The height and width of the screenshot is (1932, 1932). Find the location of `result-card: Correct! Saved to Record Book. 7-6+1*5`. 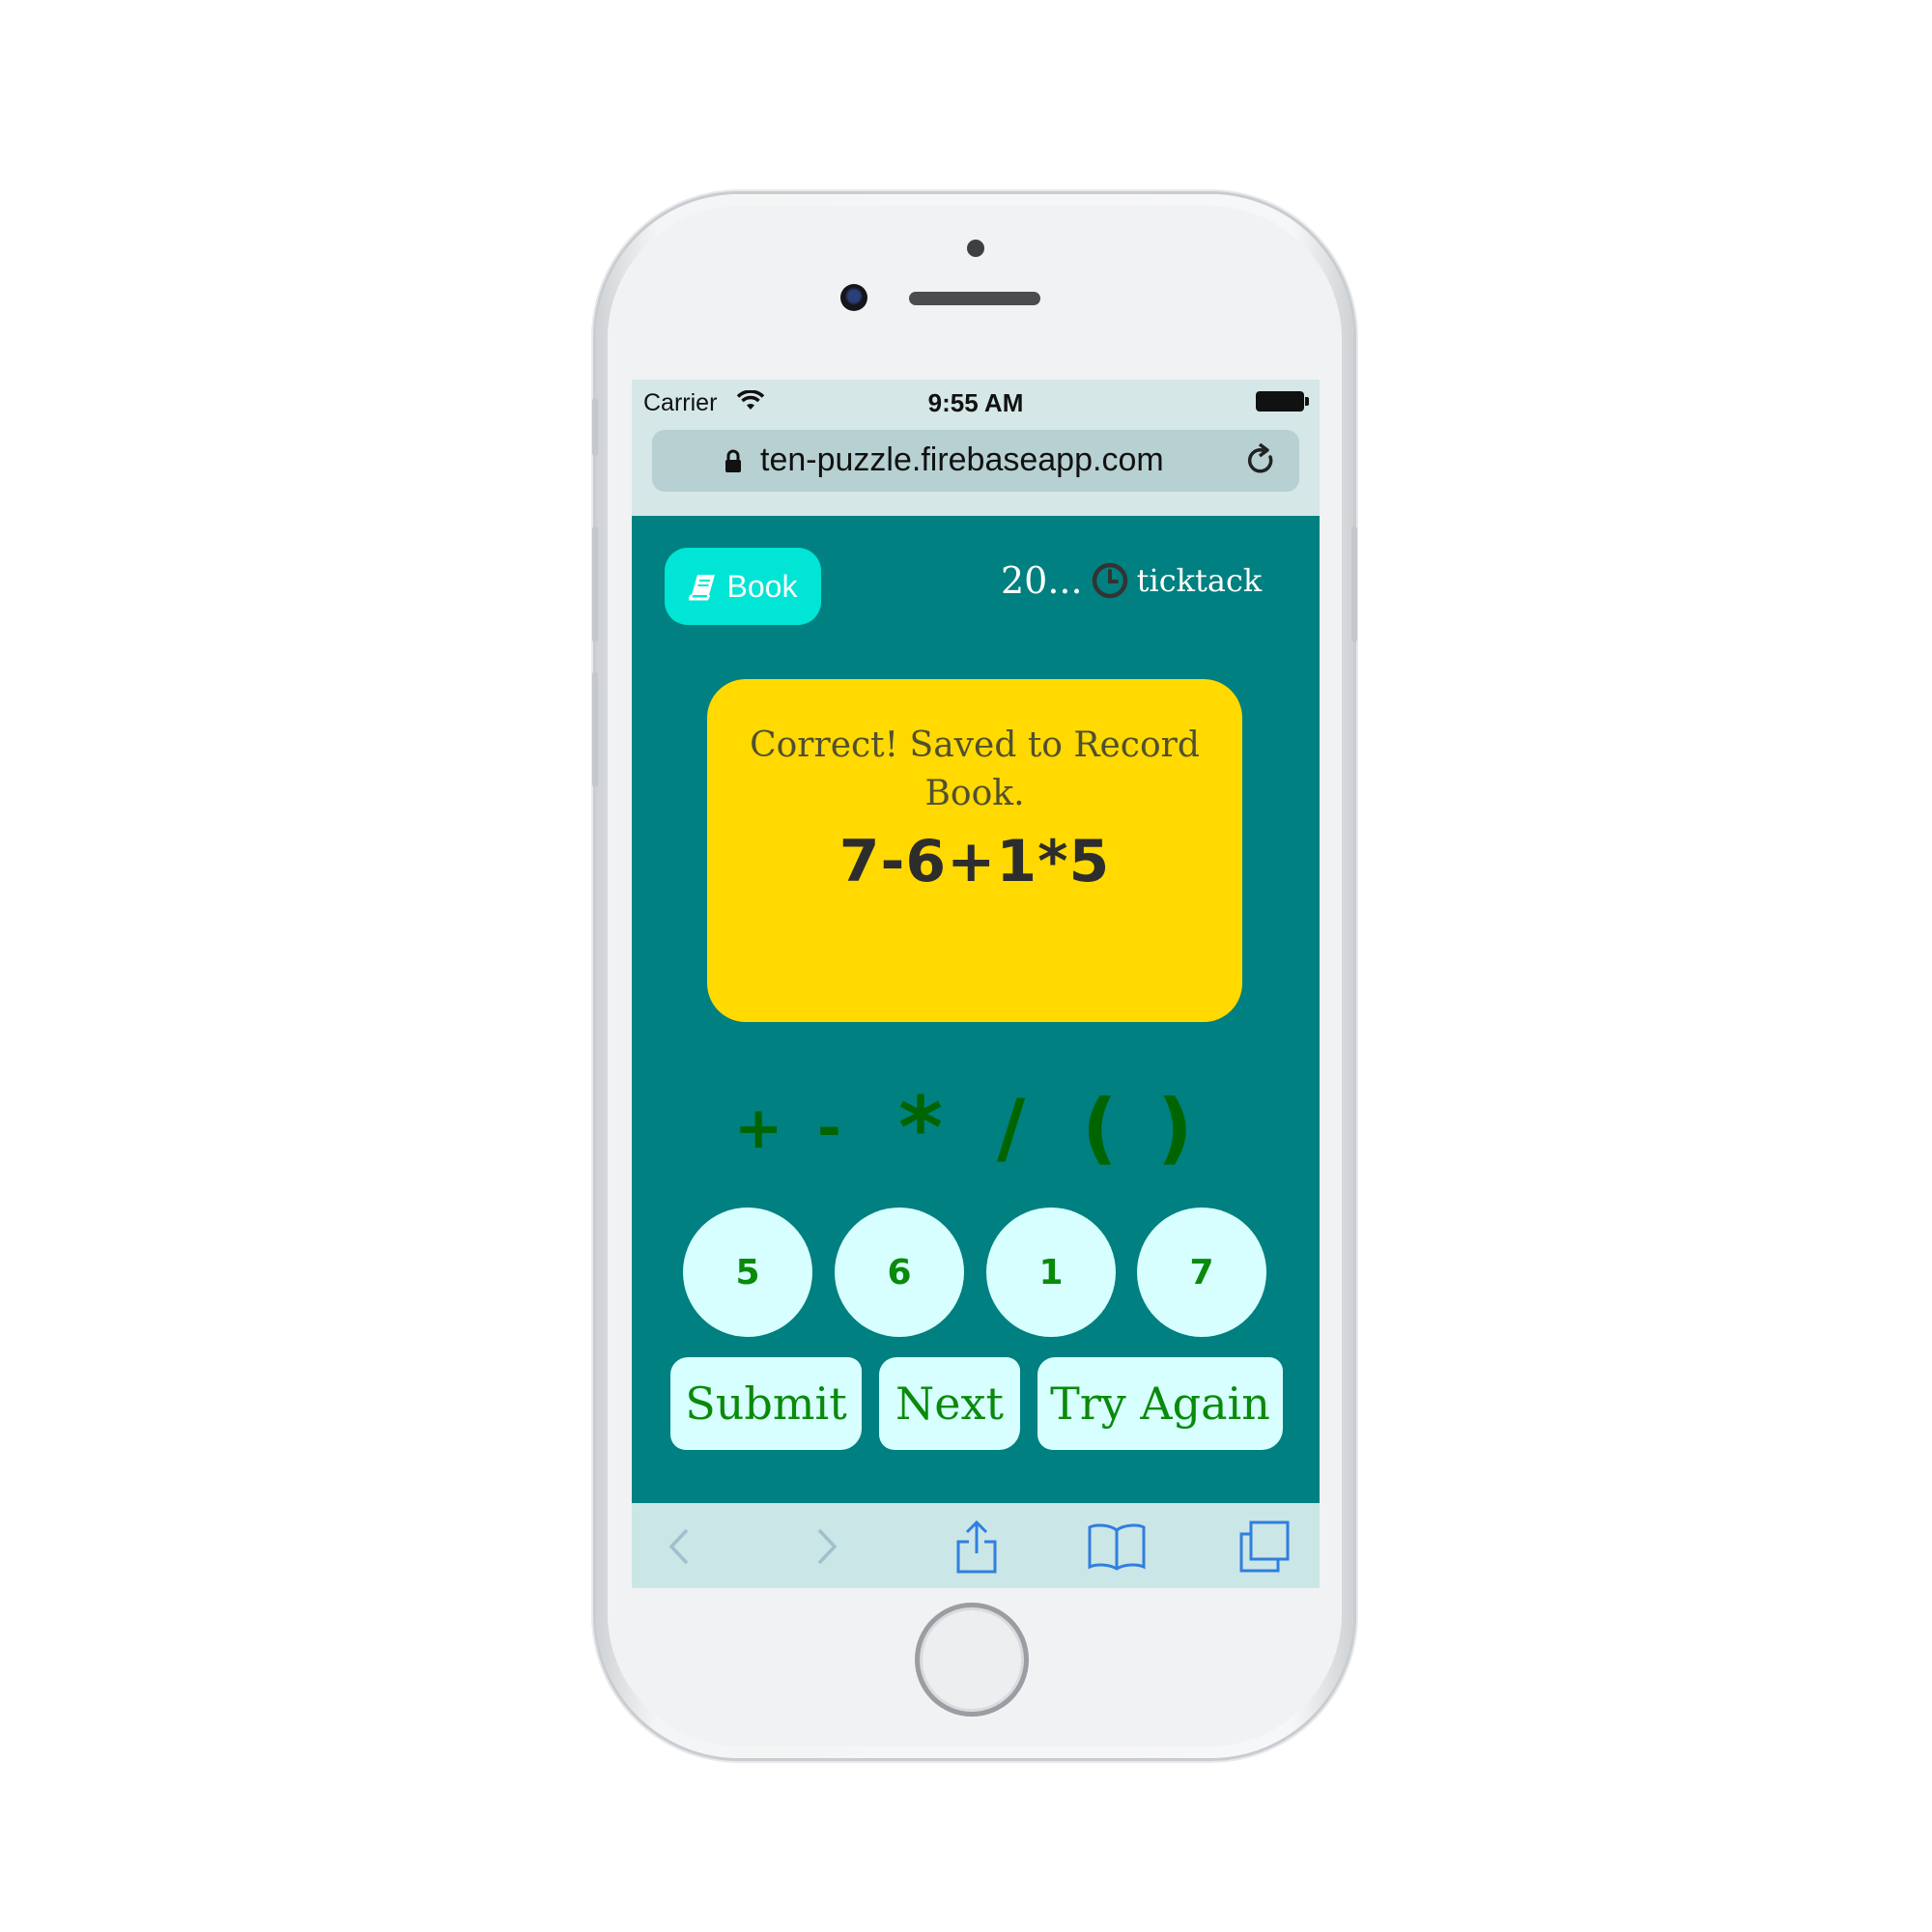

result-card: Correct! Saved to Record Book. 7-6+1*5 is located at coordinates (974, 850).